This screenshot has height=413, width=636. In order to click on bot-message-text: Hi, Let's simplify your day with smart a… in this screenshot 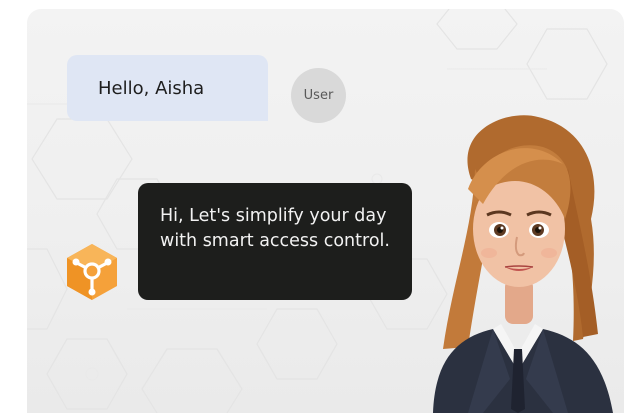, I will do `click(275, 228)`.